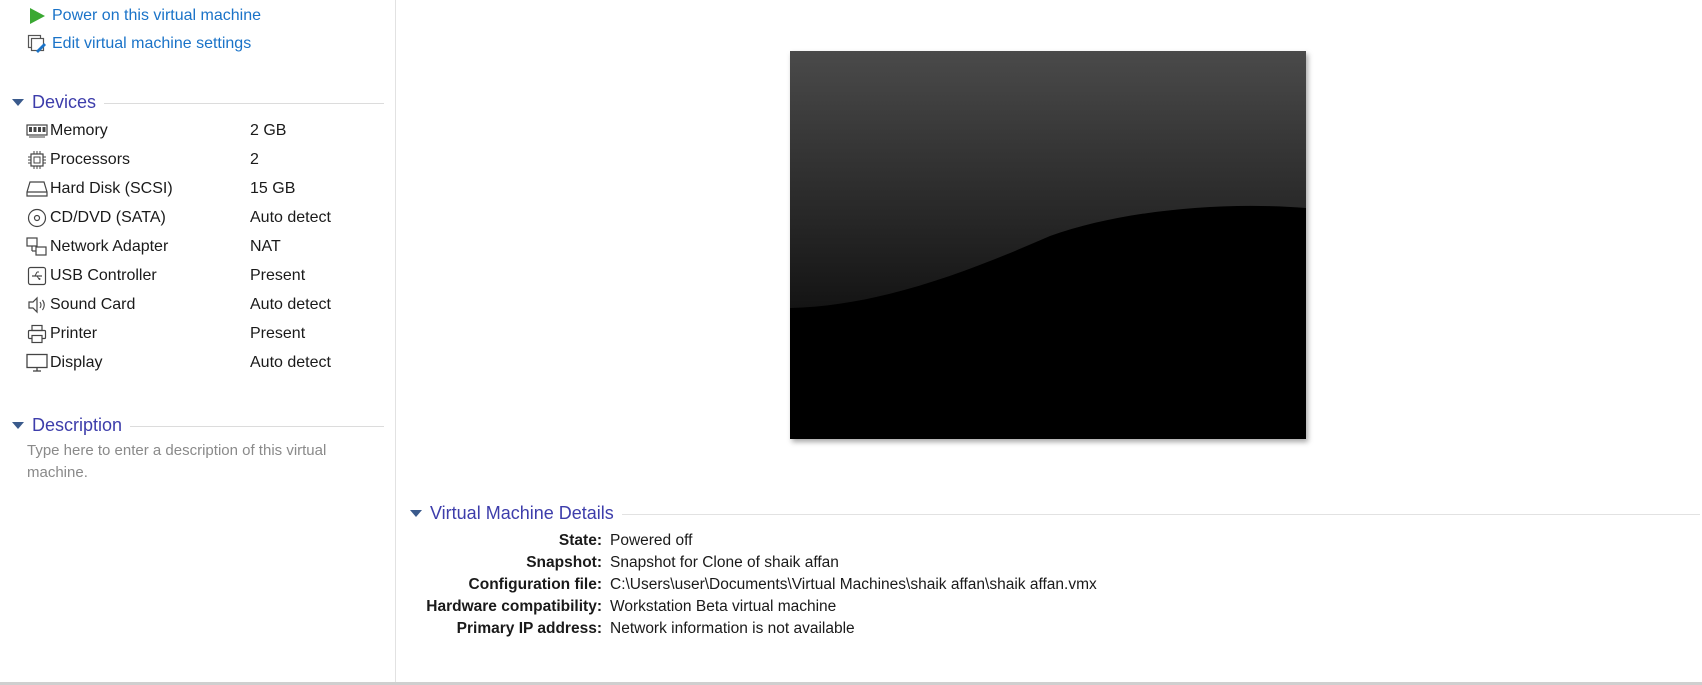 This screenshot has height=685, width=1702. What do you see at coordinates (37, 363) in the screenshot?
I see `monitor-icon` at bounding box center [37, 363].